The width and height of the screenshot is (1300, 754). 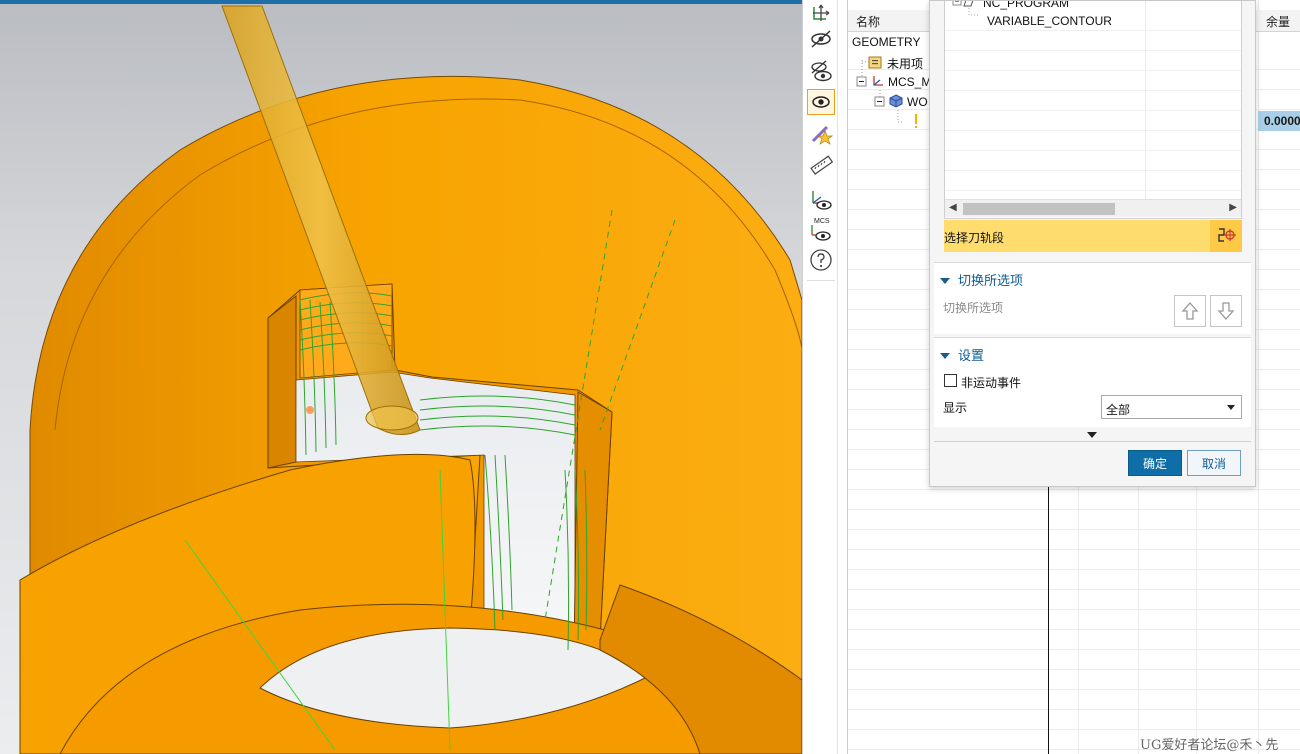 I want to click on mcs-icon-label: MCS, so click(x=822, y=221).